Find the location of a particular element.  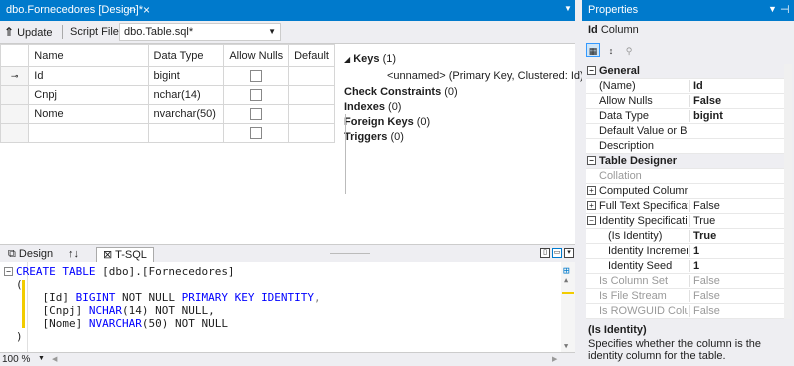

property-category: − Table Designer is located at coordinates (685, 161).